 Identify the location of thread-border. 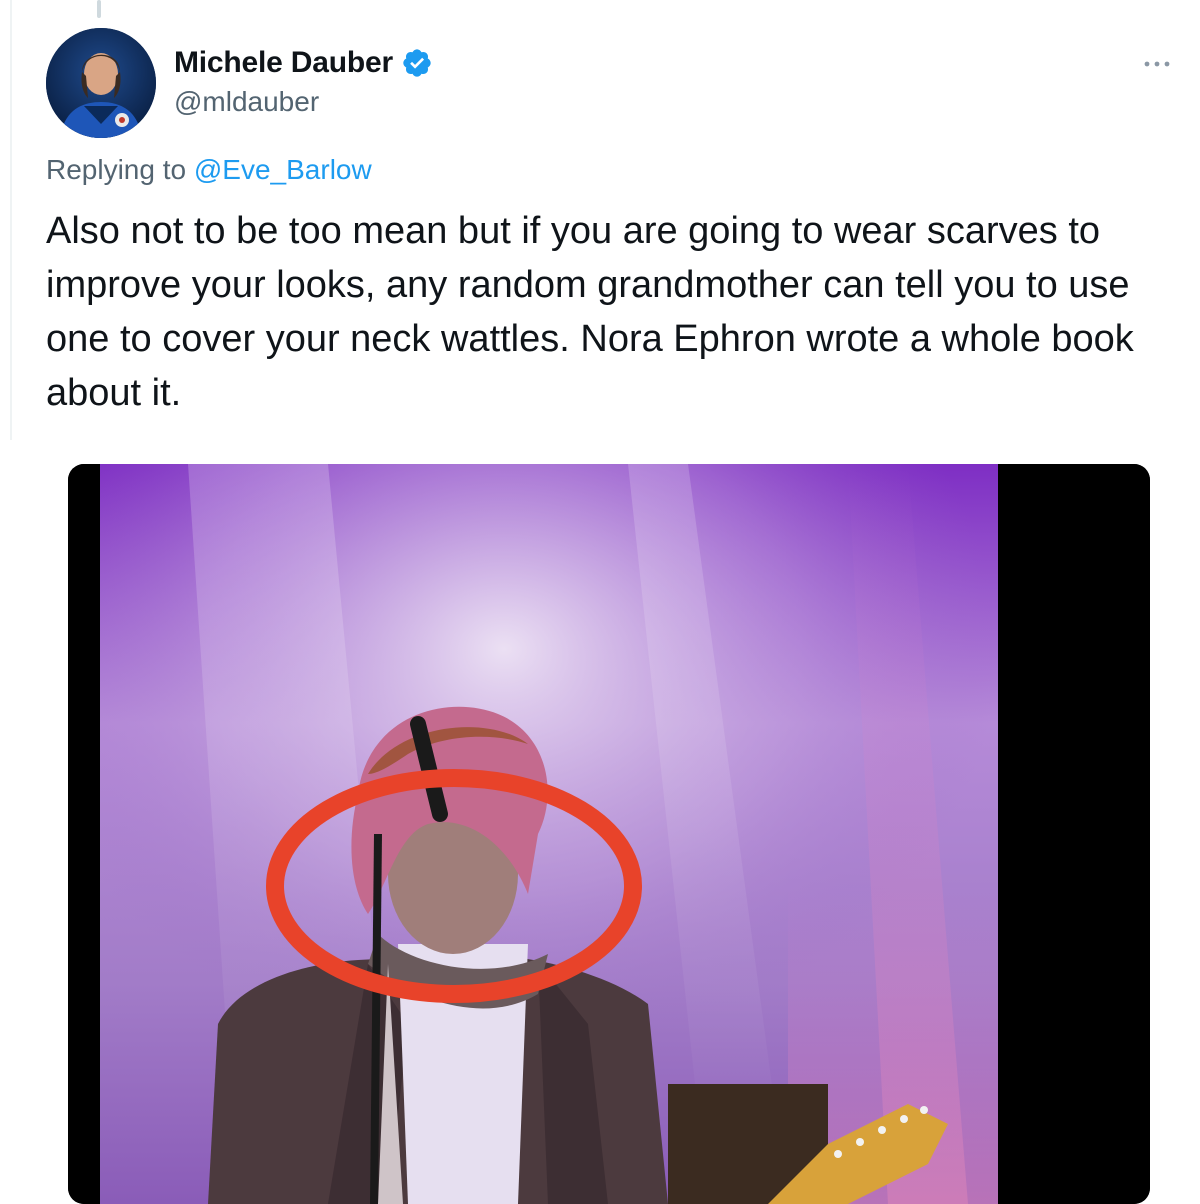
(11, 220).